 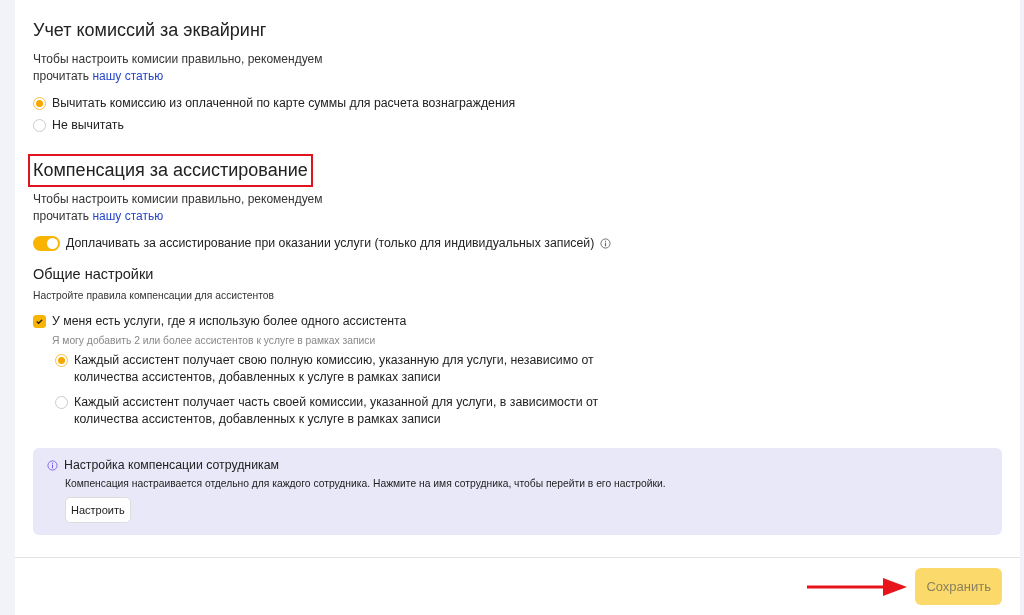 I want to click on info-title: Настройка компенсации сотрудникам, so click(x=171, y=465).